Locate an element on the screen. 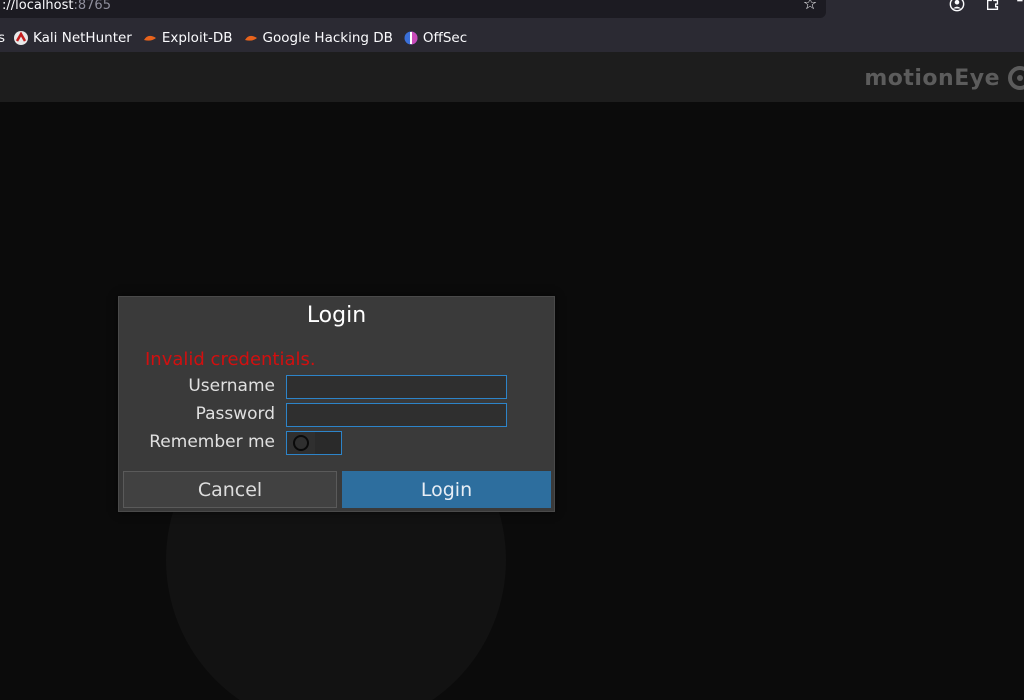 The image size is (1024, 700). kali-nethunter-icon is located at coordinates (21, 38).